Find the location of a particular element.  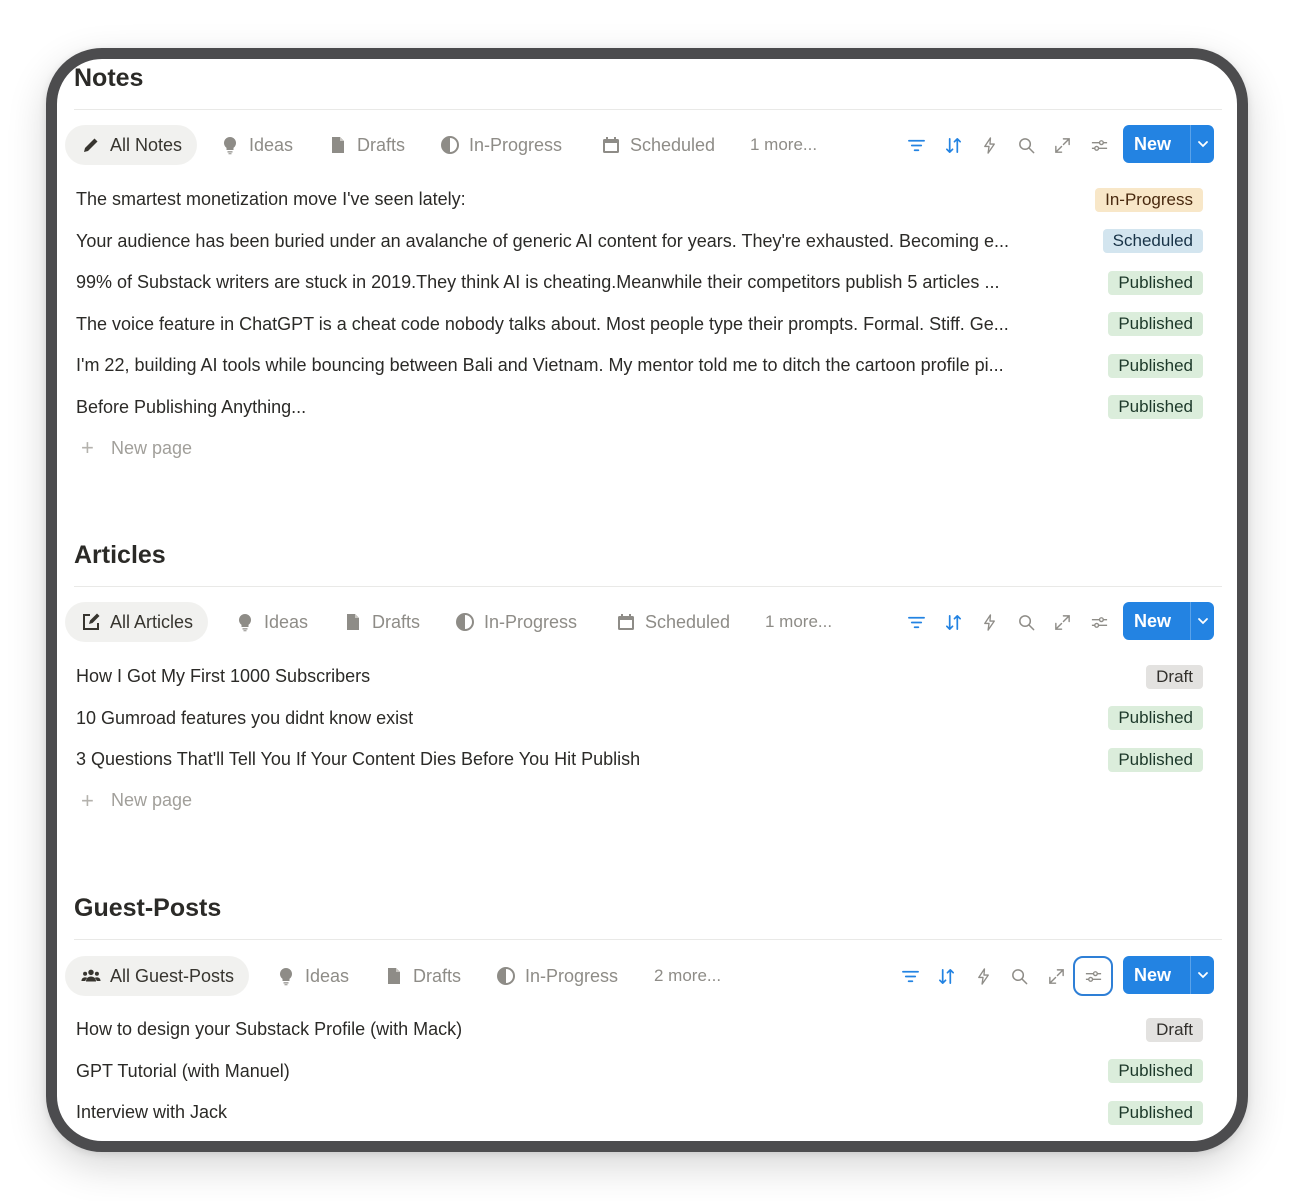

table-row: How I Got My First 1000 Subscribers Draft is located at coordinates (647, 677).